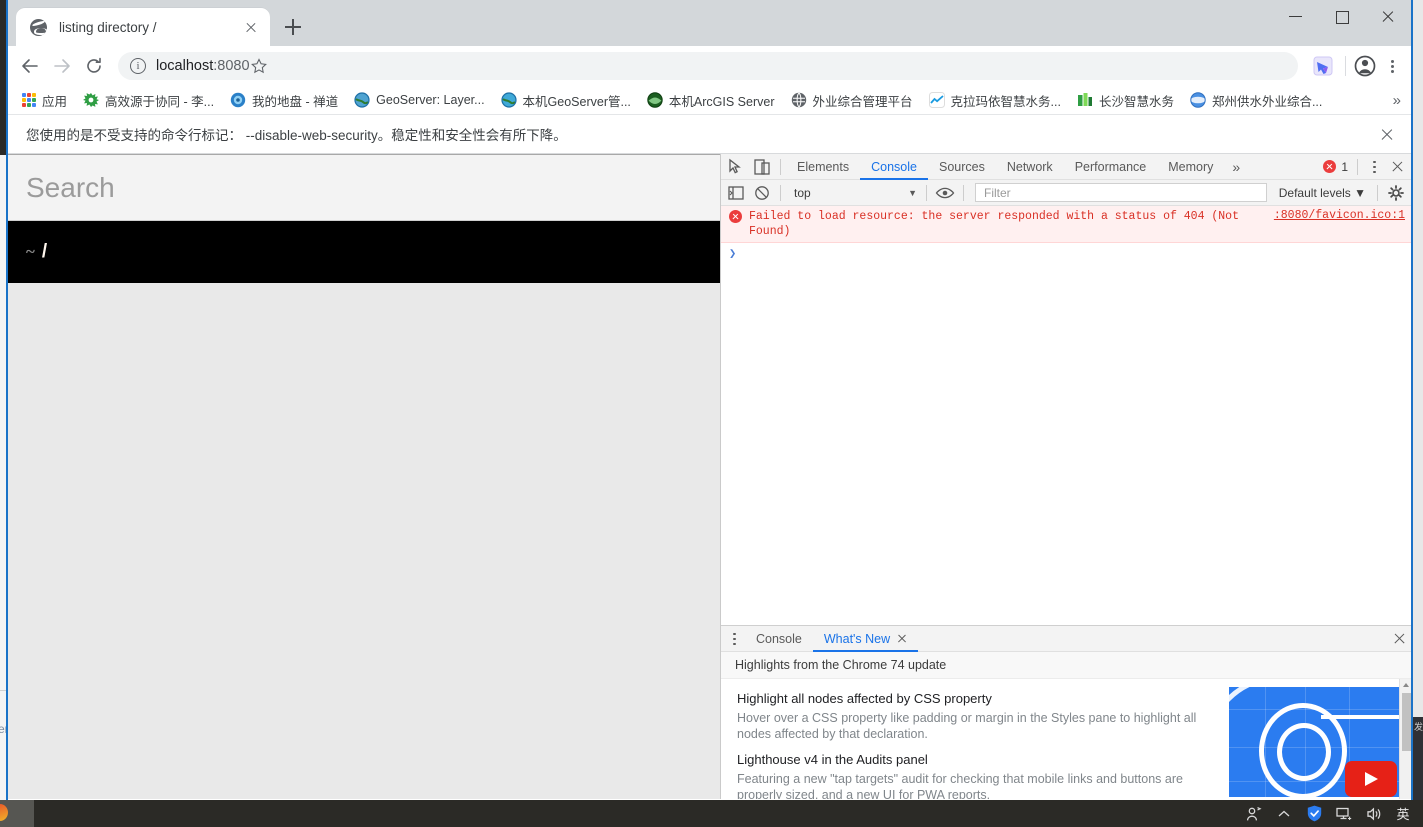  I want to click on filter-field, so click(1121, 192).